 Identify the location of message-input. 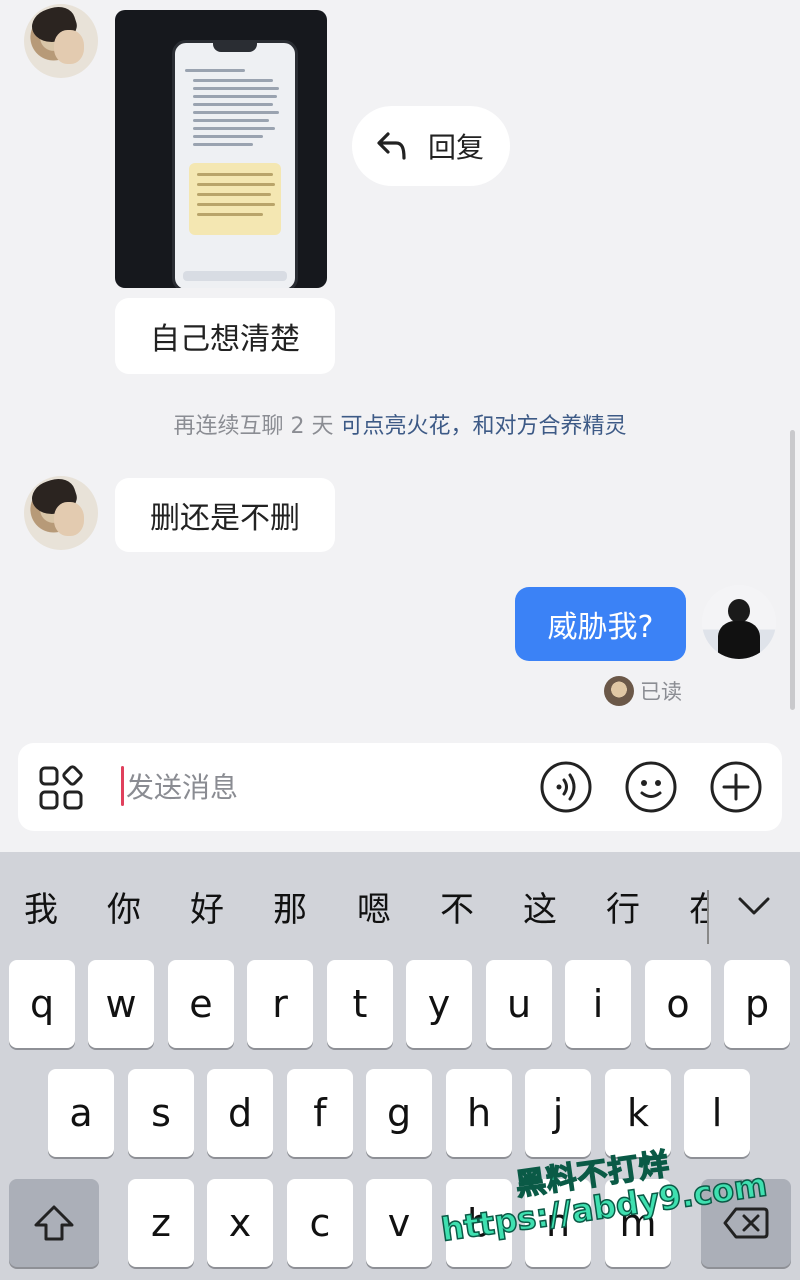
(326, 787).